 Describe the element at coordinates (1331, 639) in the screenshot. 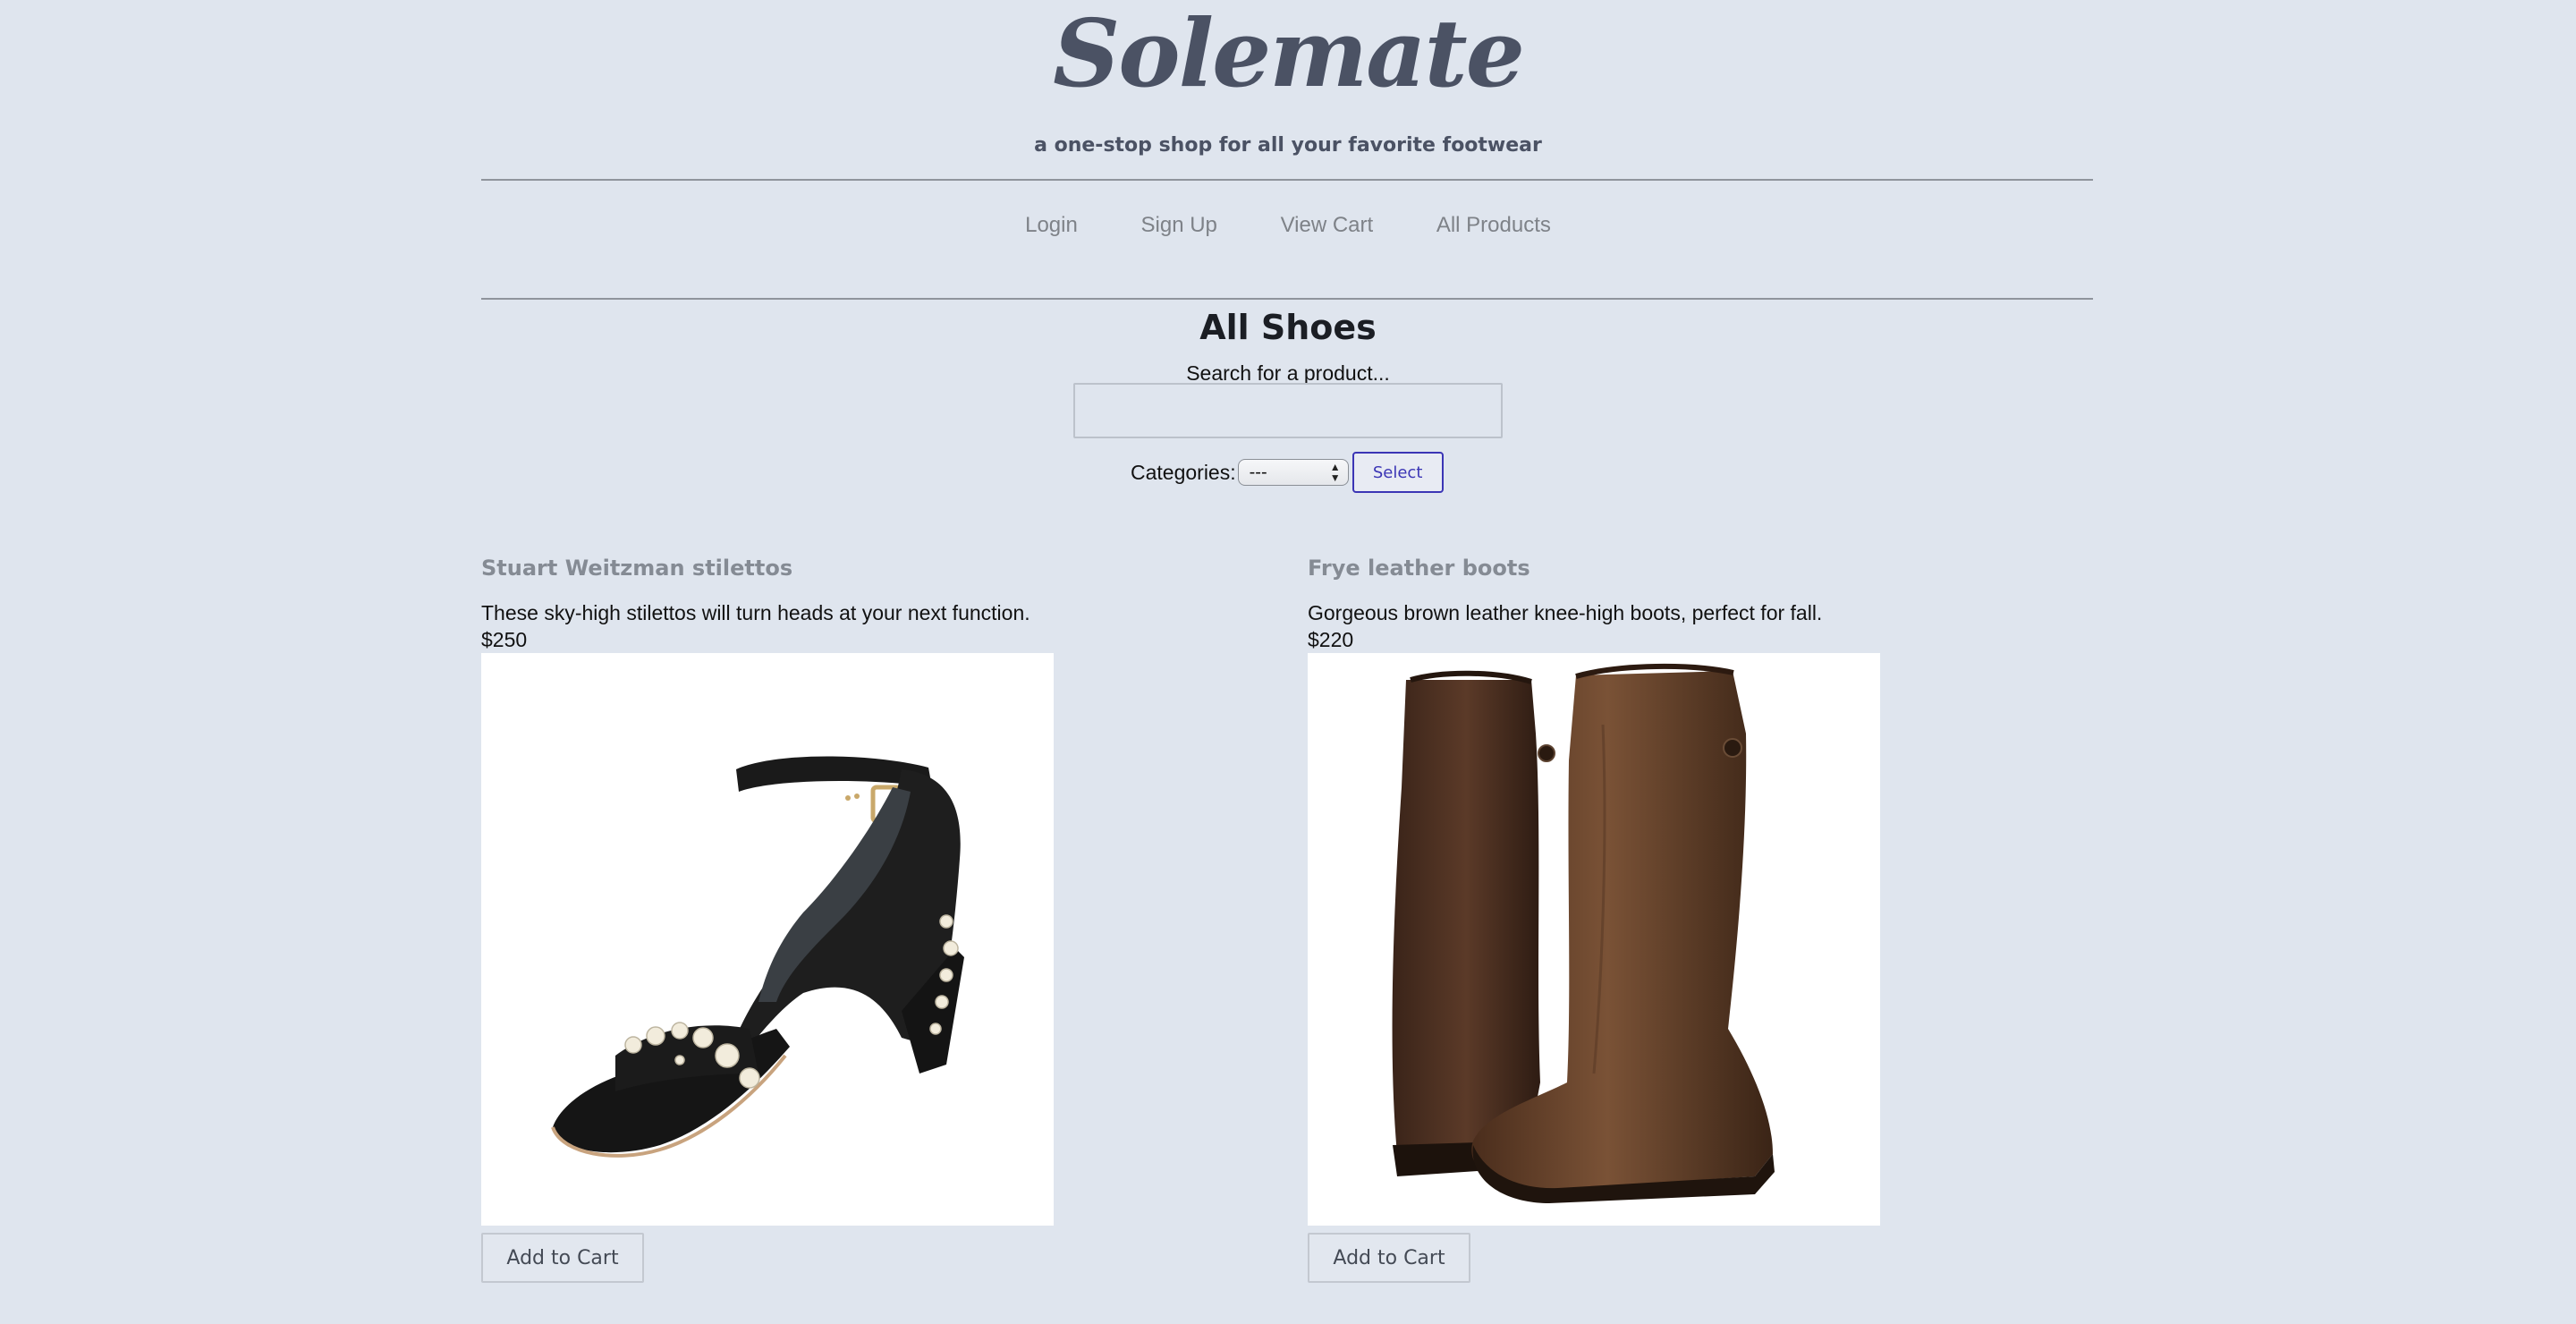

I see `product-price: $220` at that location.